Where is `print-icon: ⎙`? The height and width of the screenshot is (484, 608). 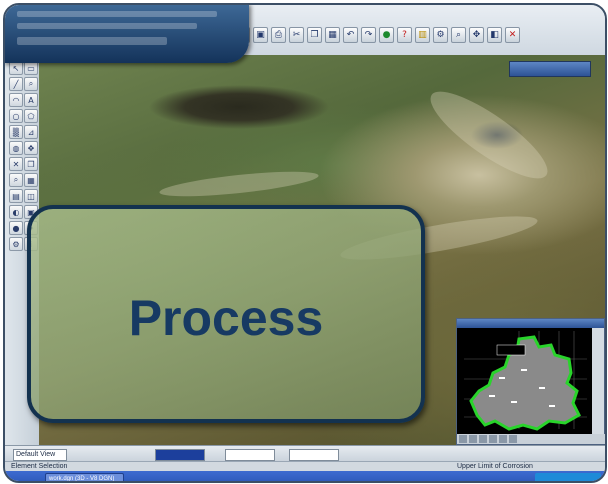
print-icon: ⎙ is located at coordinates (278, 35).